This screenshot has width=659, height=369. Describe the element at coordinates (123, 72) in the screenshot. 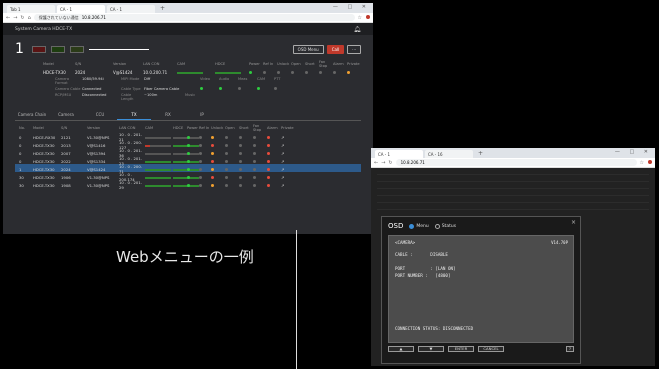

I see `version-value: V@S1424` at that location.